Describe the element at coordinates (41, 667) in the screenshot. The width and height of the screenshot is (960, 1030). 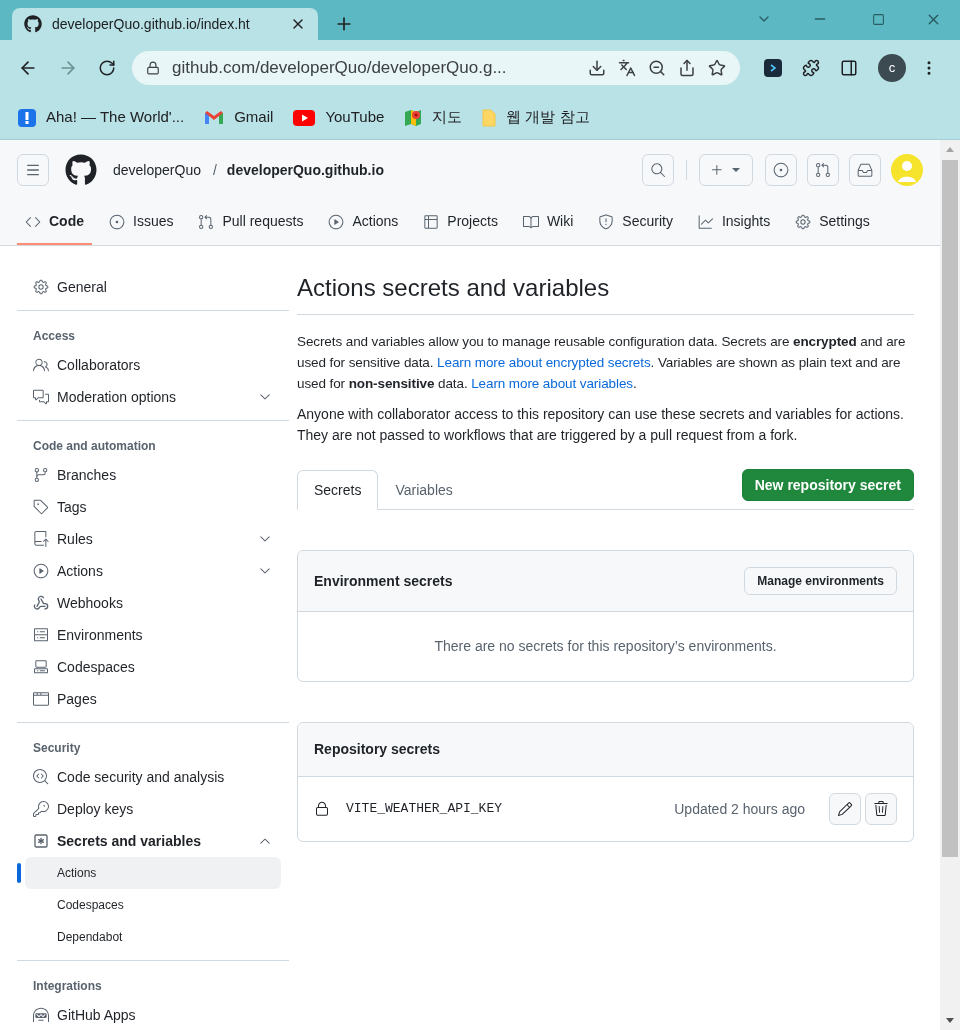
I see `codespaces-icon` at that location.